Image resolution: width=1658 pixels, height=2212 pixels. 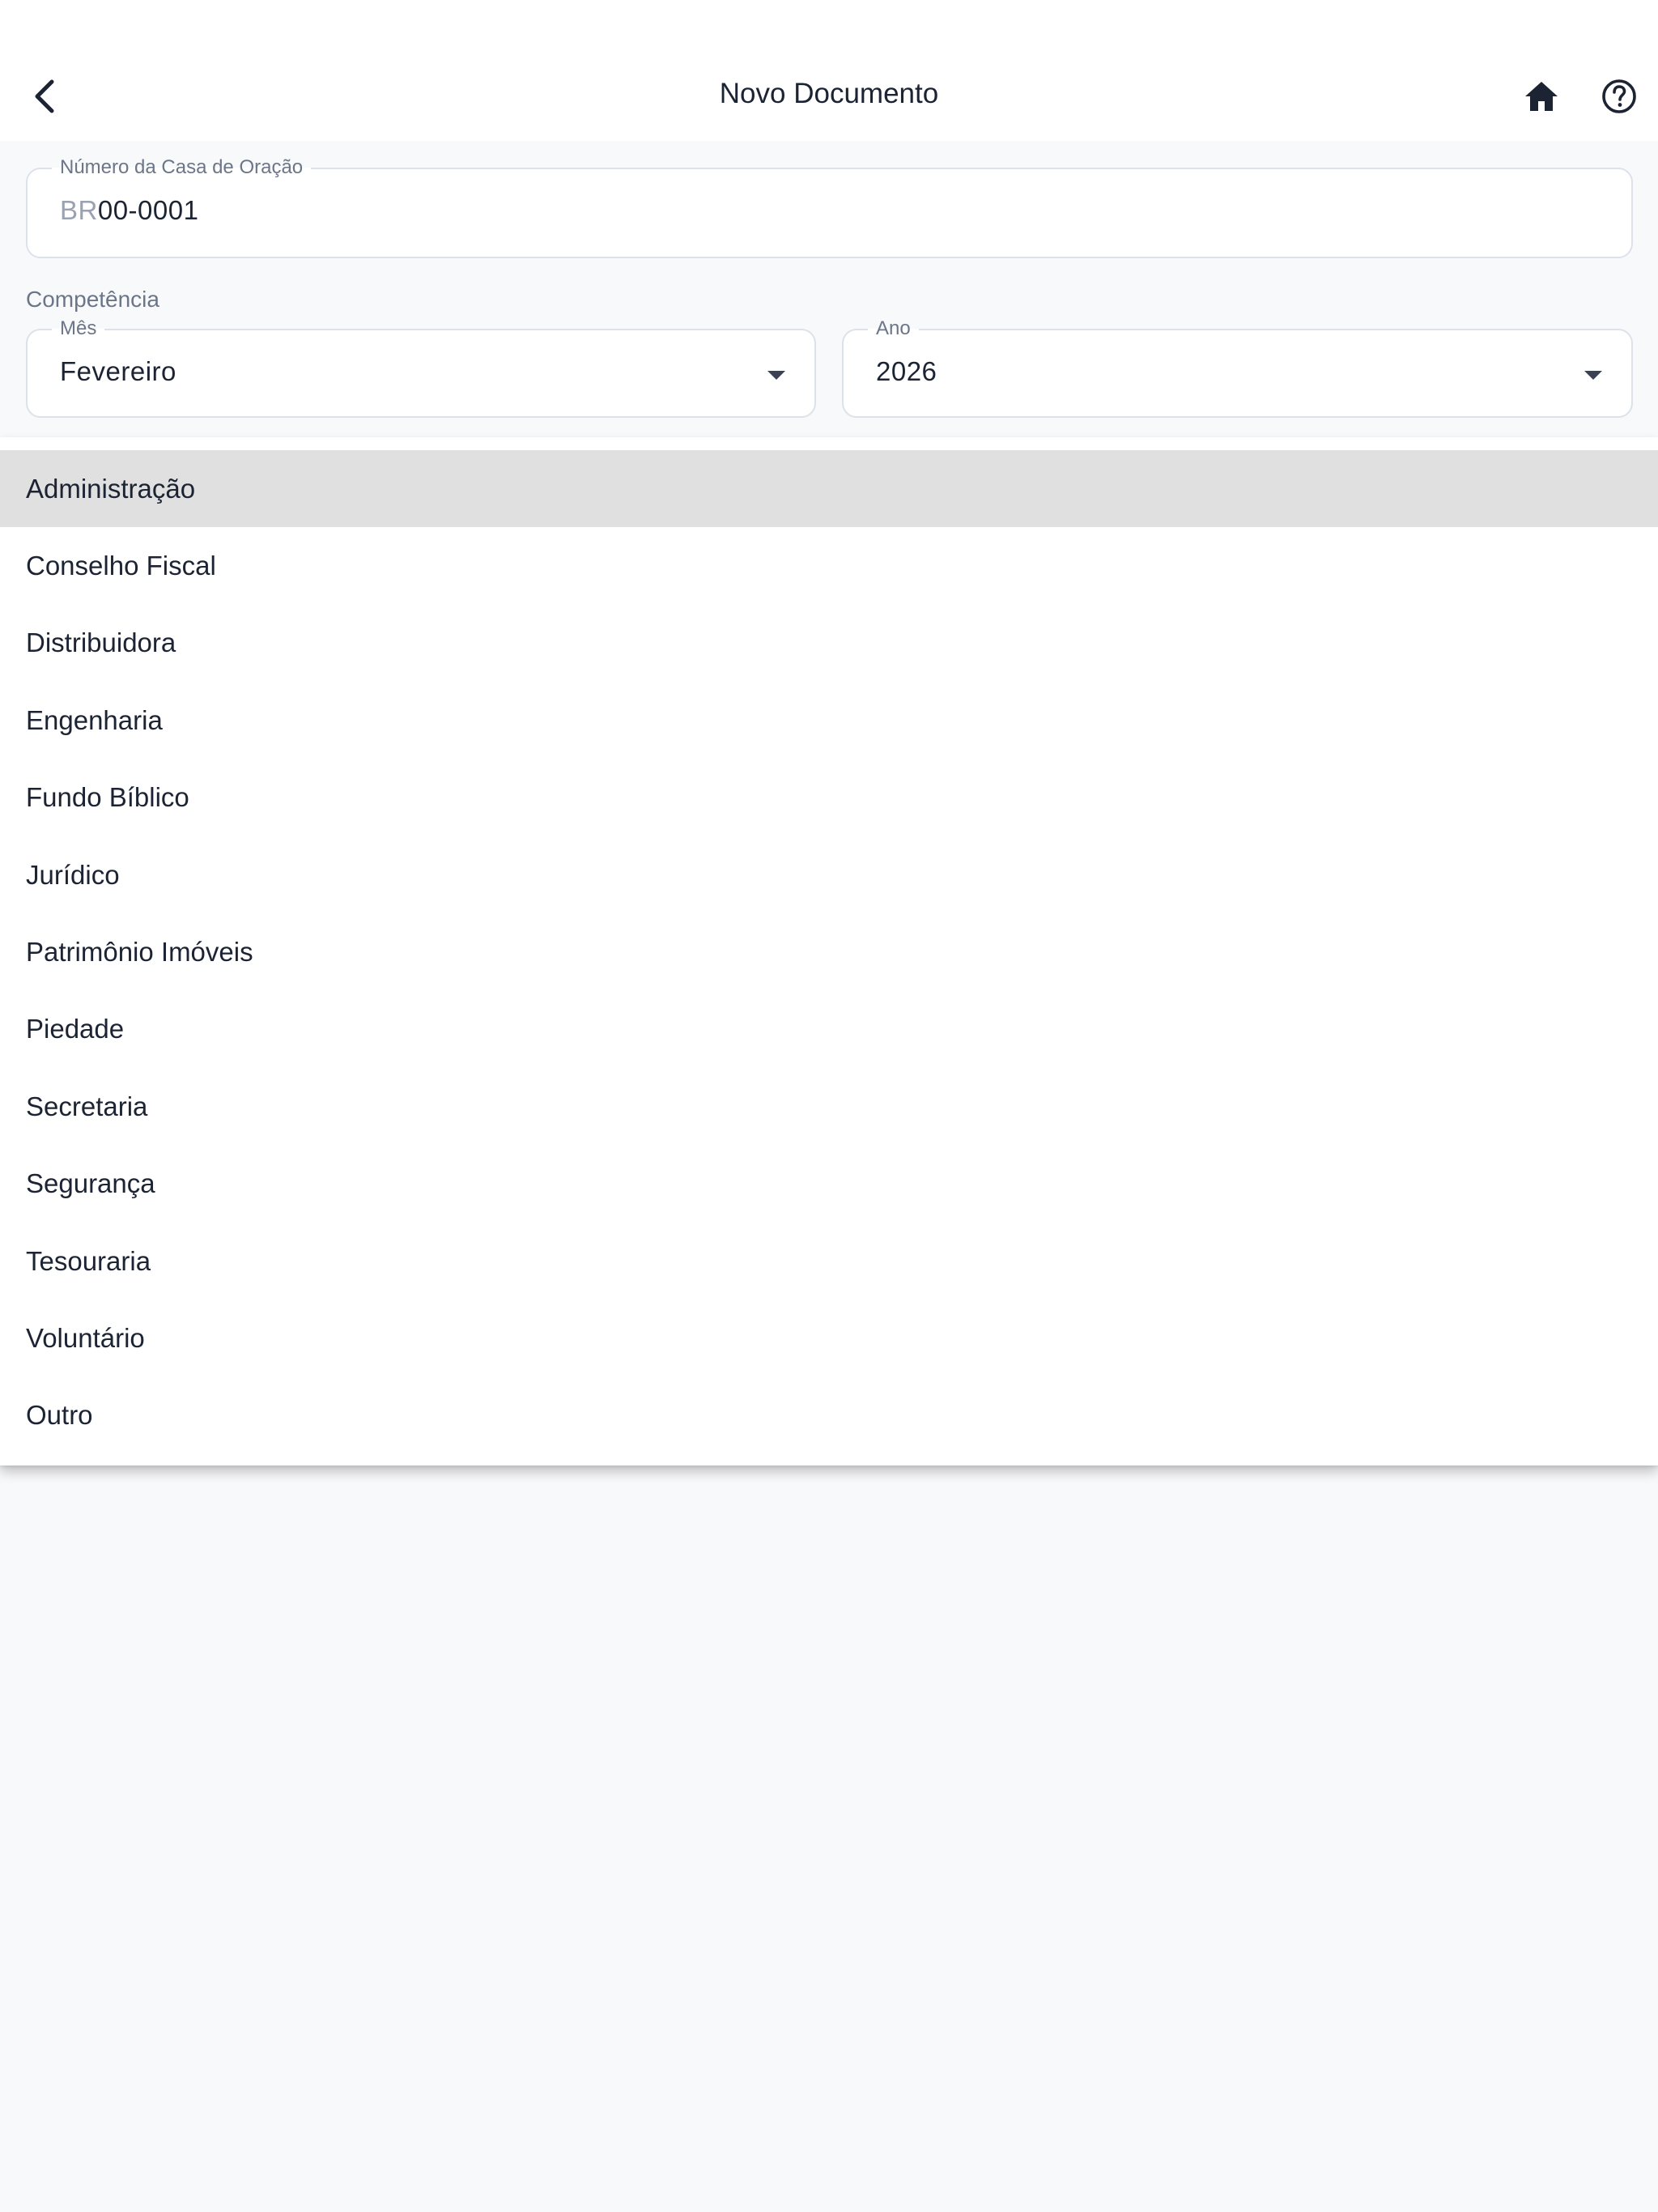 I want to click on menu-item: Fundo Bíblico, so click(x=829, y=798).